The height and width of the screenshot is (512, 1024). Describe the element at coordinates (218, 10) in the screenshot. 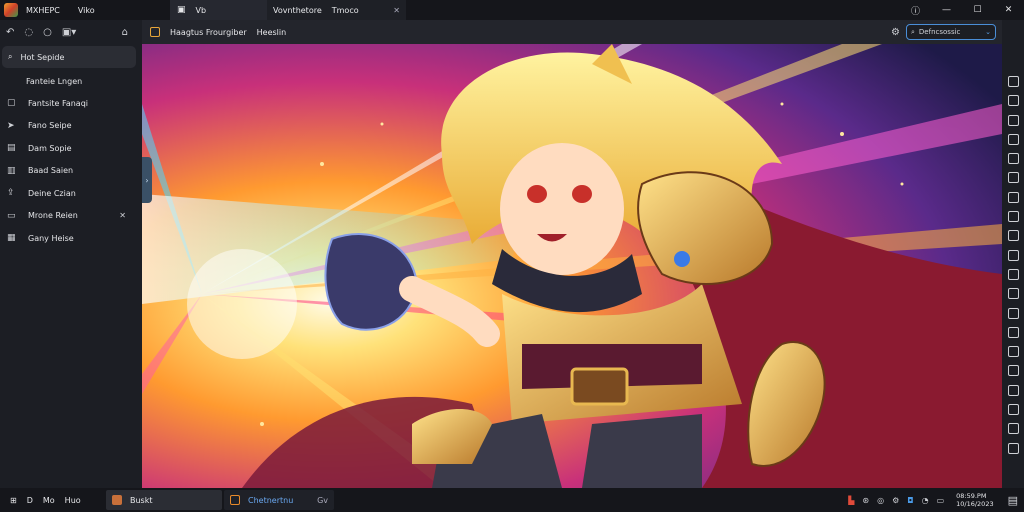

I see `tab-image: ▣ Vb` at that location.